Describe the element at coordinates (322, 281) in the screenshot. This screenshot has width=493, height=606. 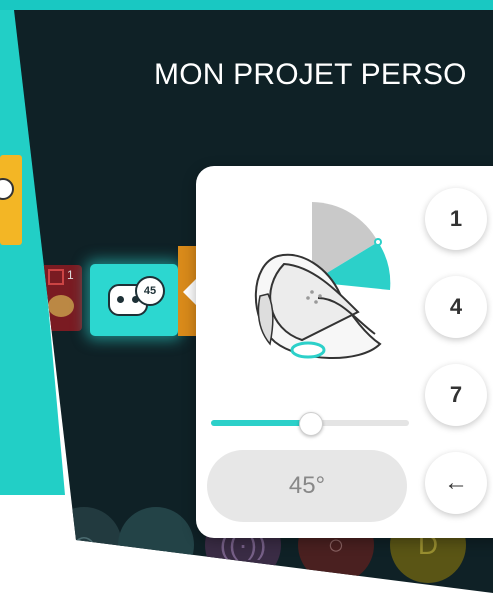
I see `head-rotation-illustration` at that location.